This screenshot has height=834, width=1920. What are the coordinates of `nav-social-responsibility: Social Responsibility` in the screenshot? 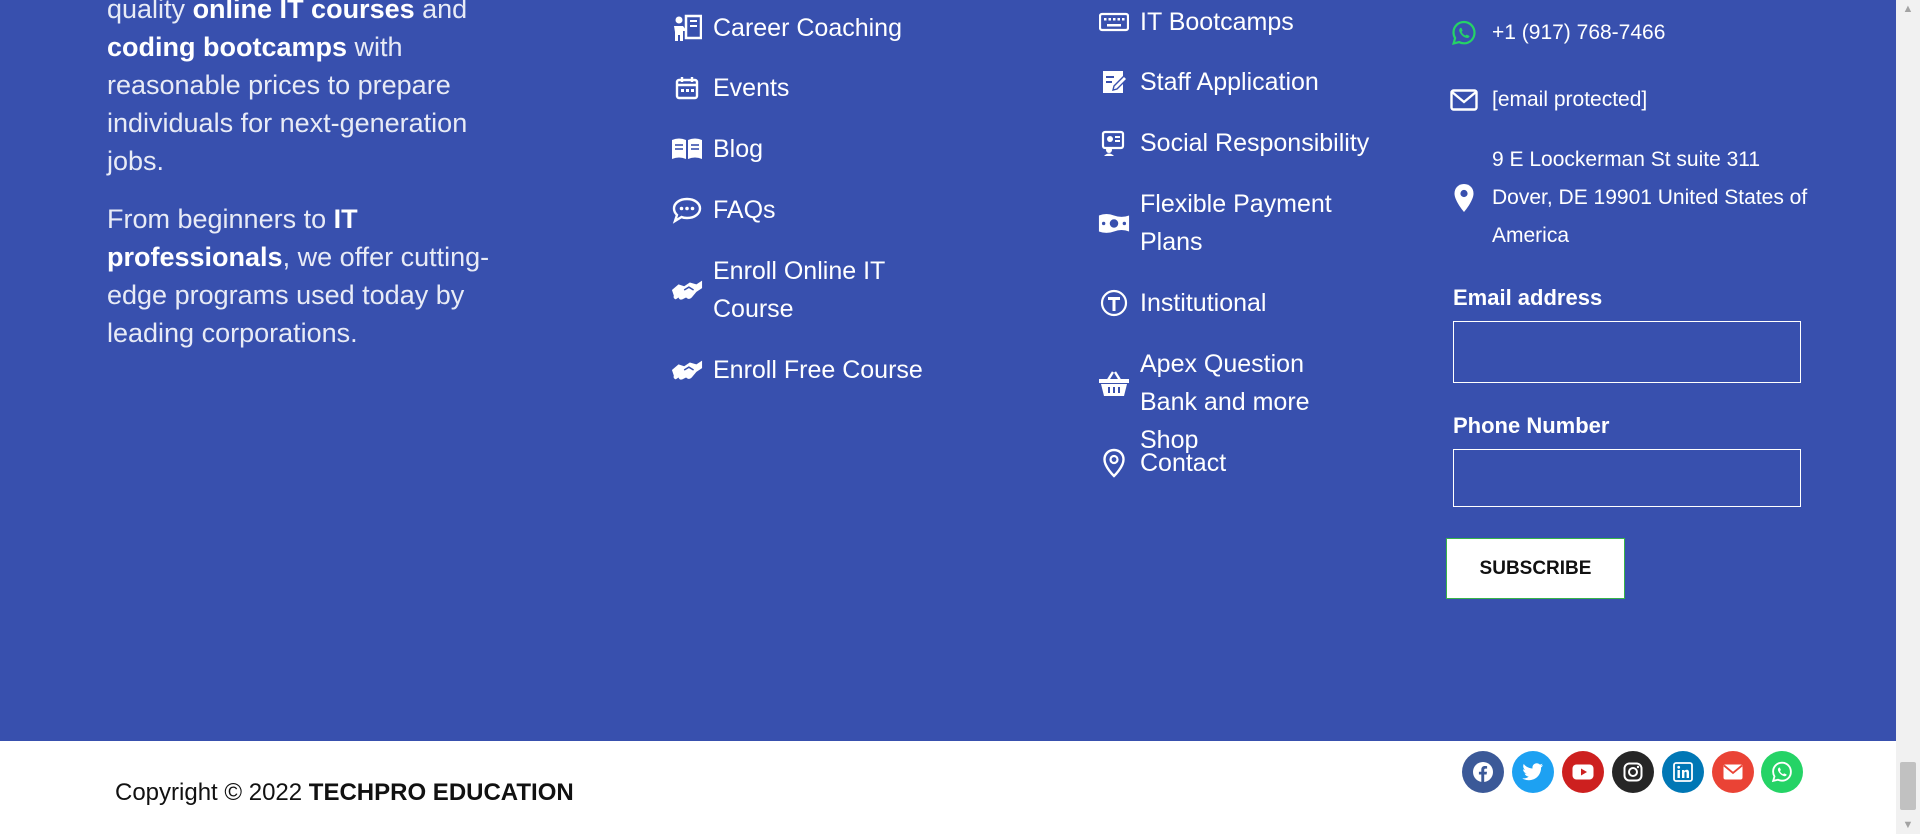 It's located at (1233, 143).